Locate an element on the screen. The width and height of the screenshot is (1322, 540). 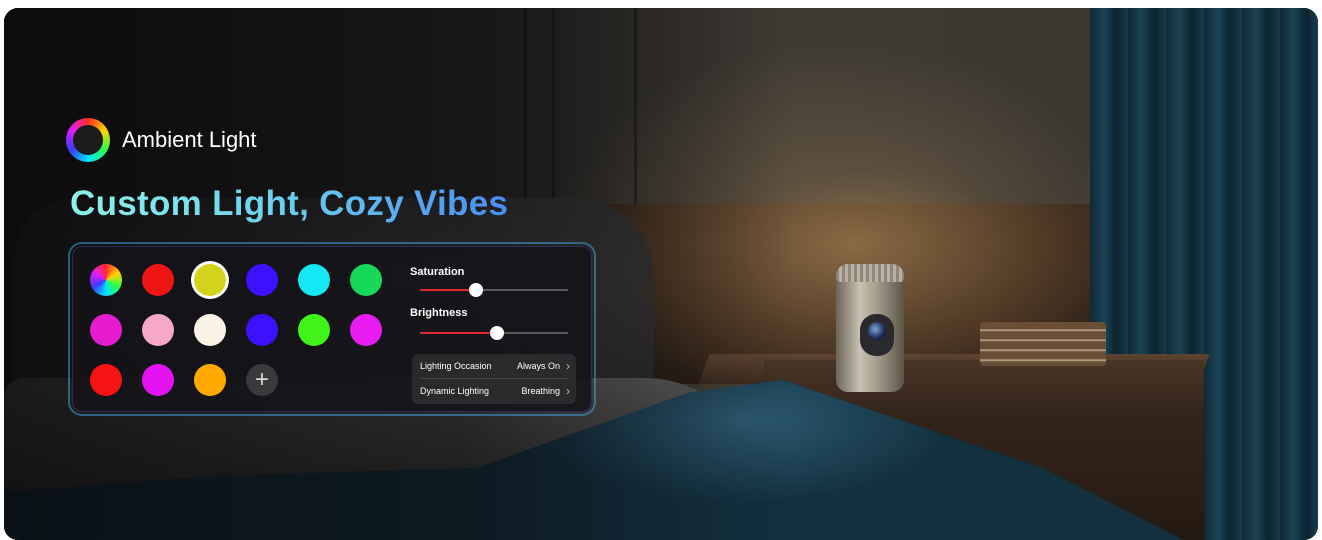
brightness-thumb is located at coordinates (496, 333).